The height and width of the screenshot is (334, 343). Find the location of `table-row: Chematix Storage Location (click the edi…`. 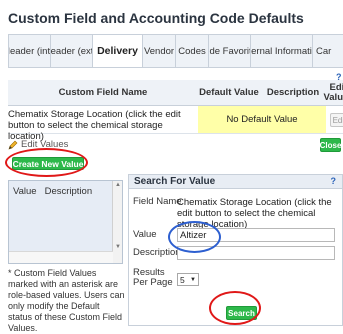

table-row: Chematix Storage Location (click the edi… is located at coordinates (175, 124).